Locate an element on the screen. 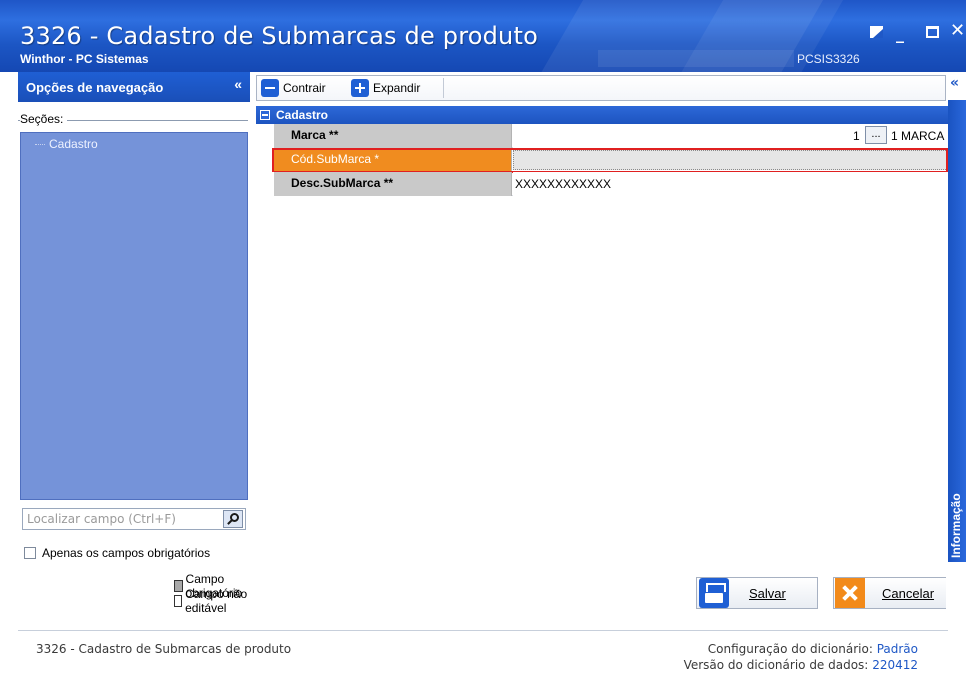 This screenshot has height=675, width=966. close-icon: ✕ is located at coordinates (957, 30).